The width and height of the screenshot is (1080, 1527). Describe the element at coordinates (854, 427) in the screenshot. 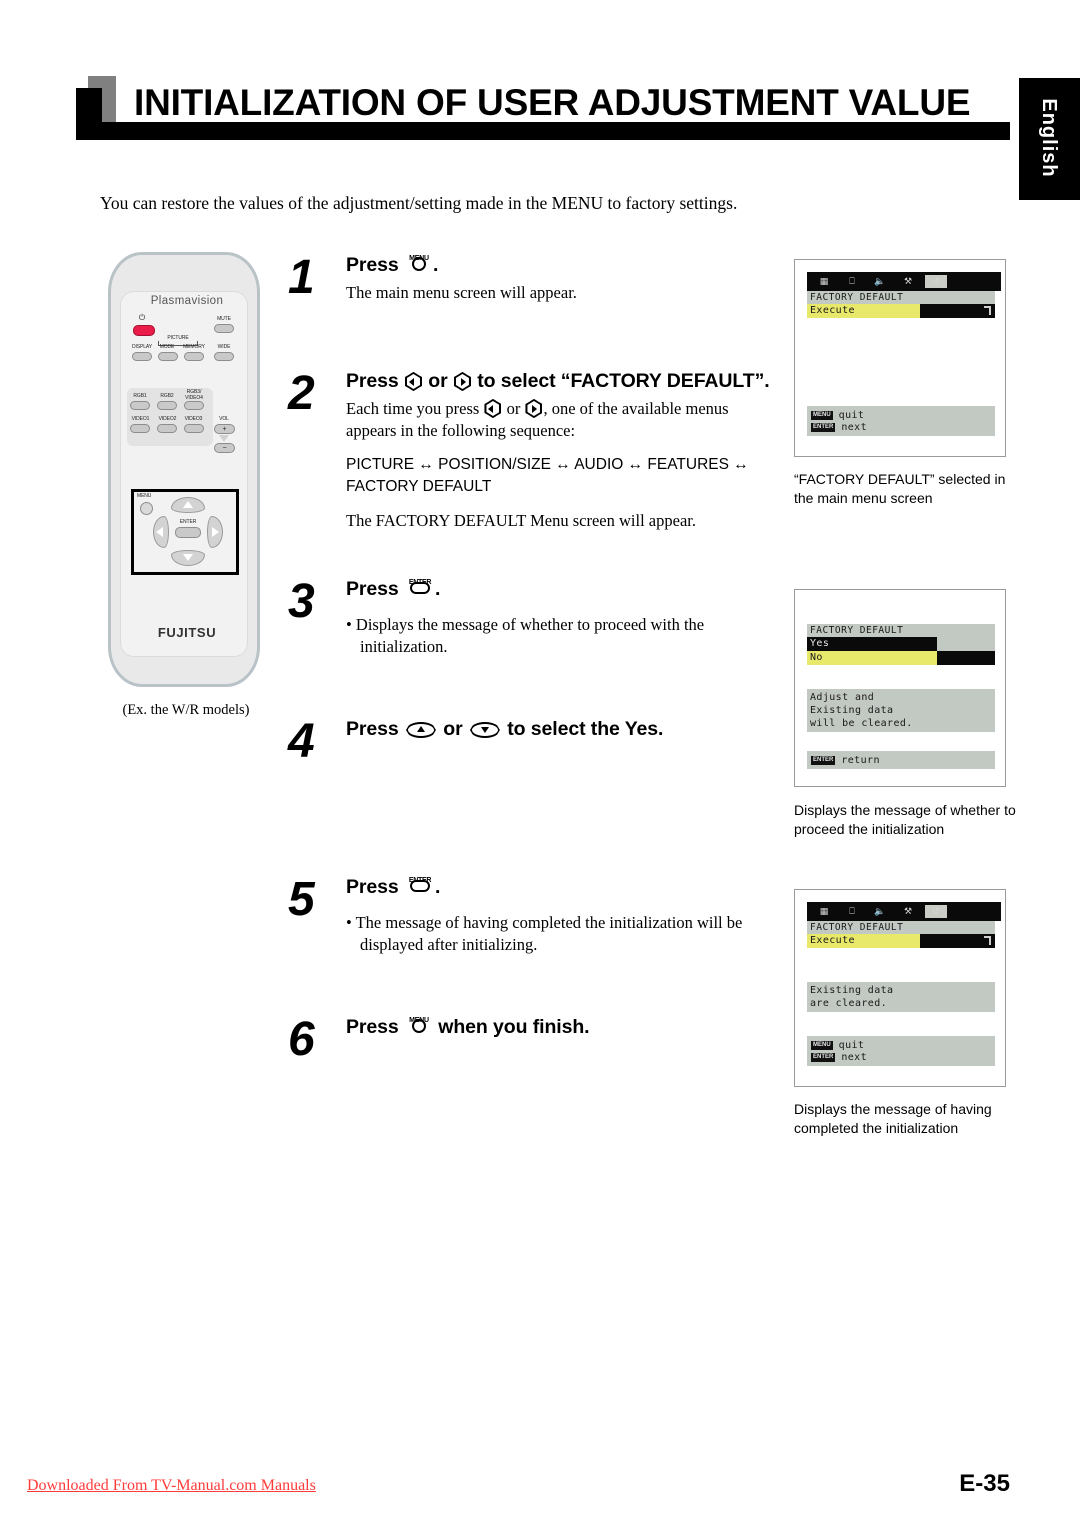

I see `legend-text-next-1: next` at that location.